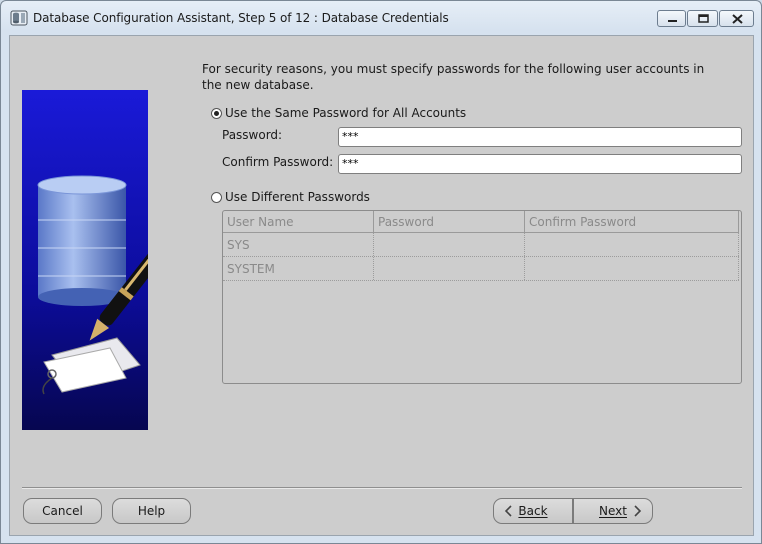  I want to click on maximize-button, so click(702, 18).